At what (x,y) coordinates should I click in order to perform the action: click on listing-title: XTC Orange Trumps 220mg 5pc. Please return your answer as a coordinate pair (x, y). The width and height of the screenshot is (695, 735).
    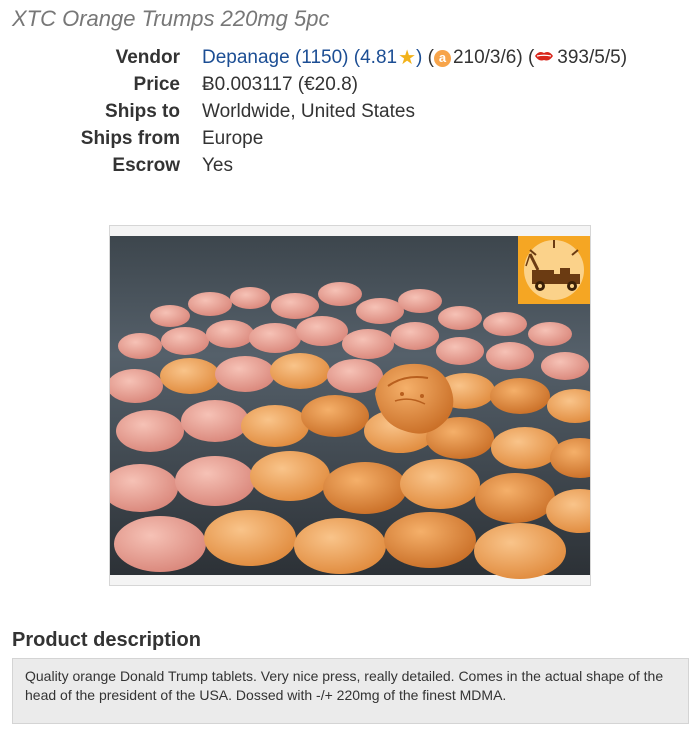
    Looking at the image, I should click on (171, 18).